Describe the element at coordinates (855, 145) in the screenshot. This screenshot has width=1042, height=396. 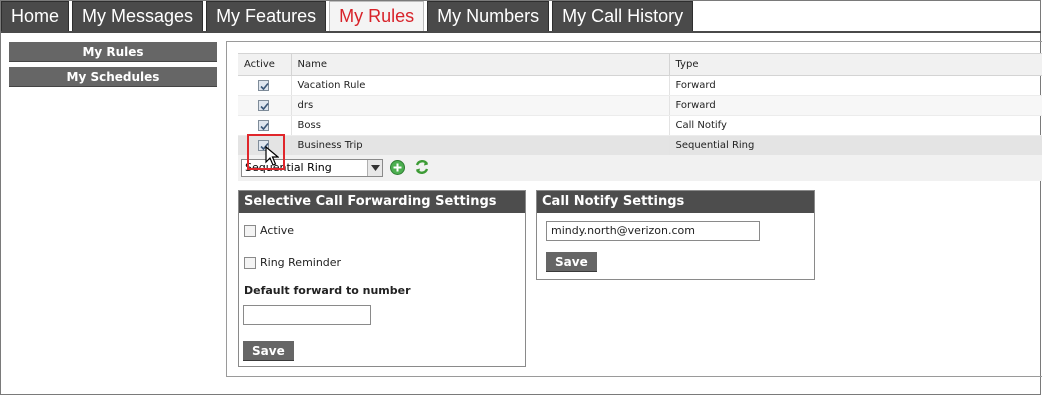
I see `rule-type: Sequential Ring` at that location.